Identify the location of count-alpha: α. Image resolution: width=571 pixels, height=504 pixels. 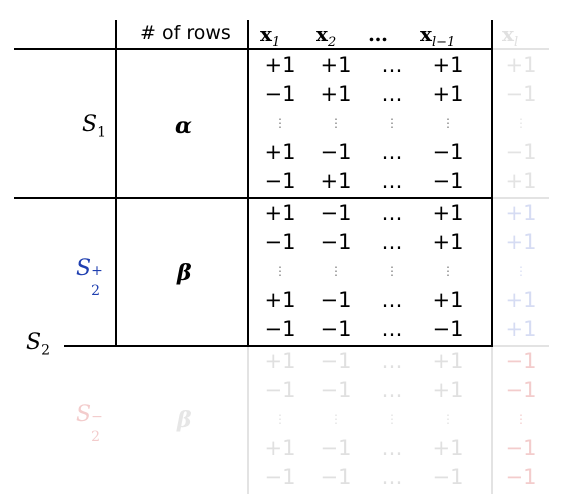
(183, 126).